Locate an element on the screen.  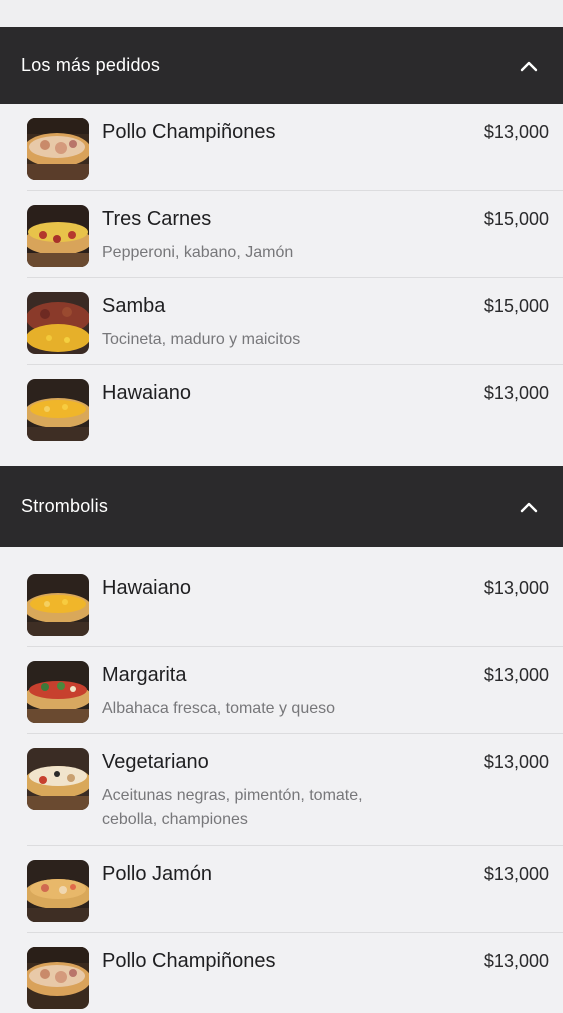
section-header-strombolis: Strombolis is located at coordinates (281, 506).